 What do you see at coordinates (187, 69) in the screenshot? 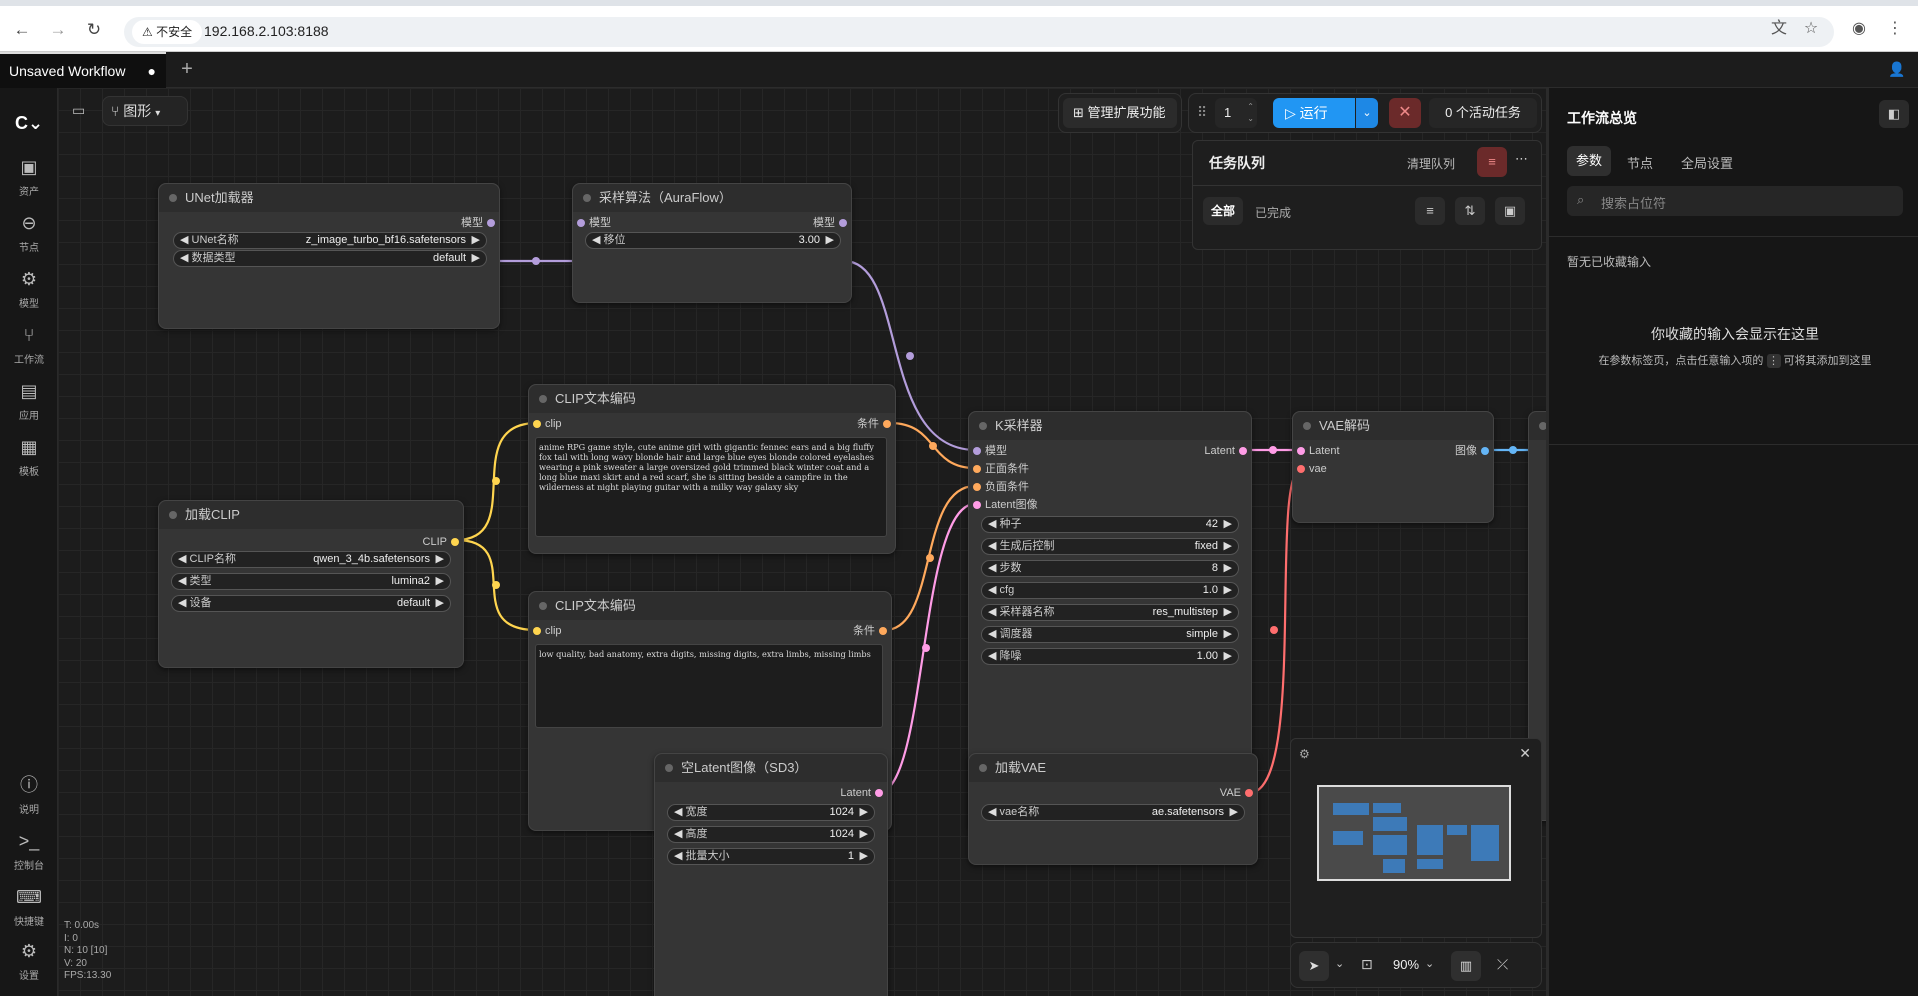
I see `new-tab-button: +` at bounding box center [187, 69].